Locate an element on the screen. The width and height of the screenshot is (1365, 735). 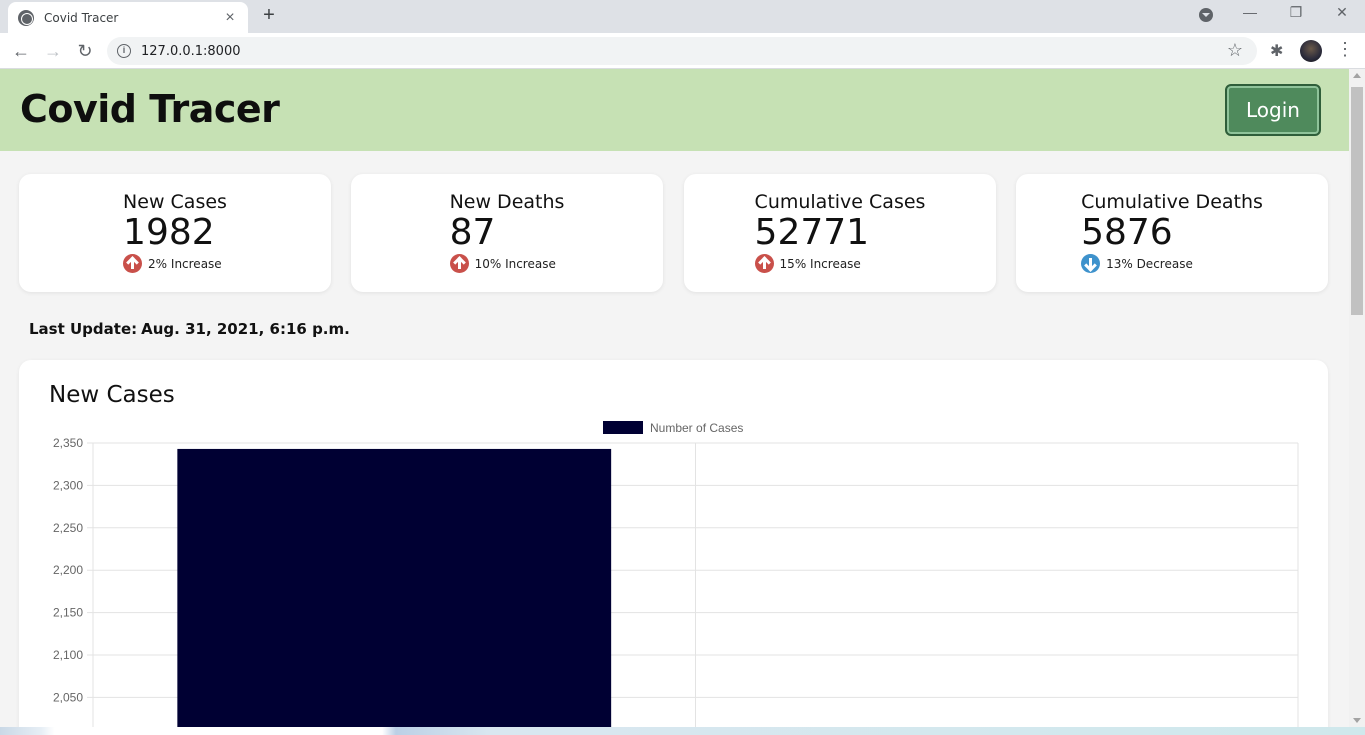
stat-trend: 13% Decrease is located at coordinates (1137, 263).